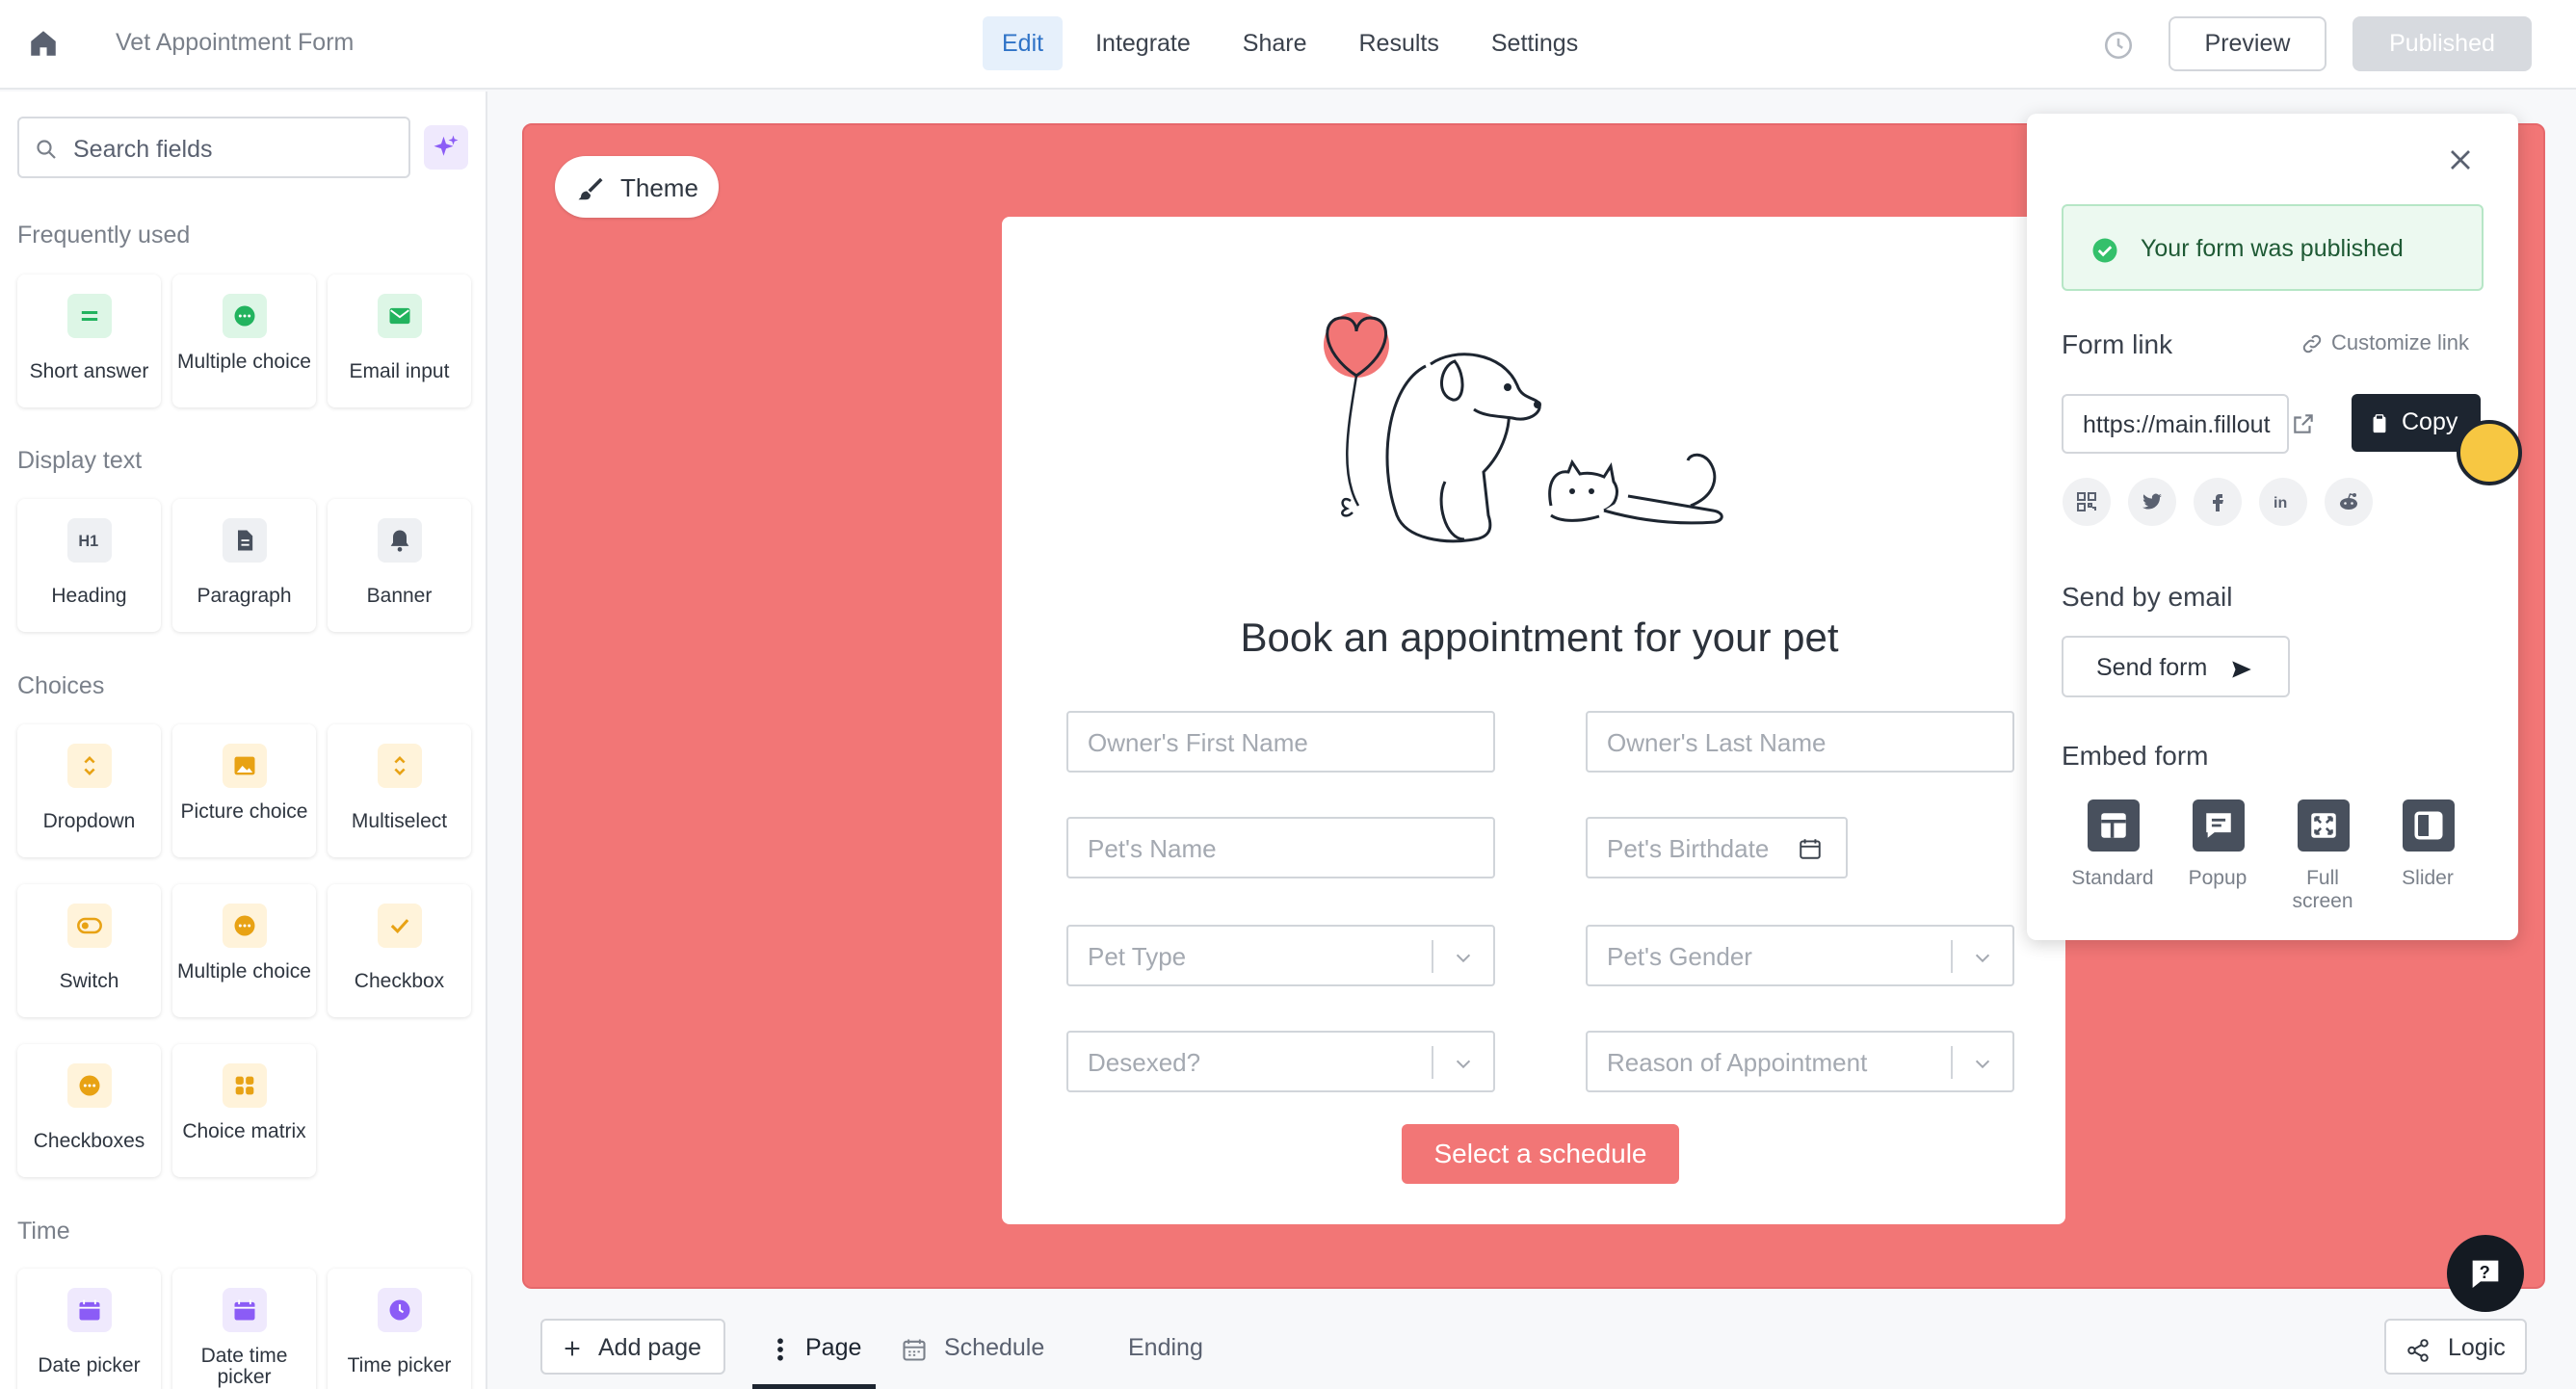 The image size is (2576, 1389). Describe the element at coordinates (235, 43) in the screenshot. I see `form-title: Vet Appointment Form` at that location.